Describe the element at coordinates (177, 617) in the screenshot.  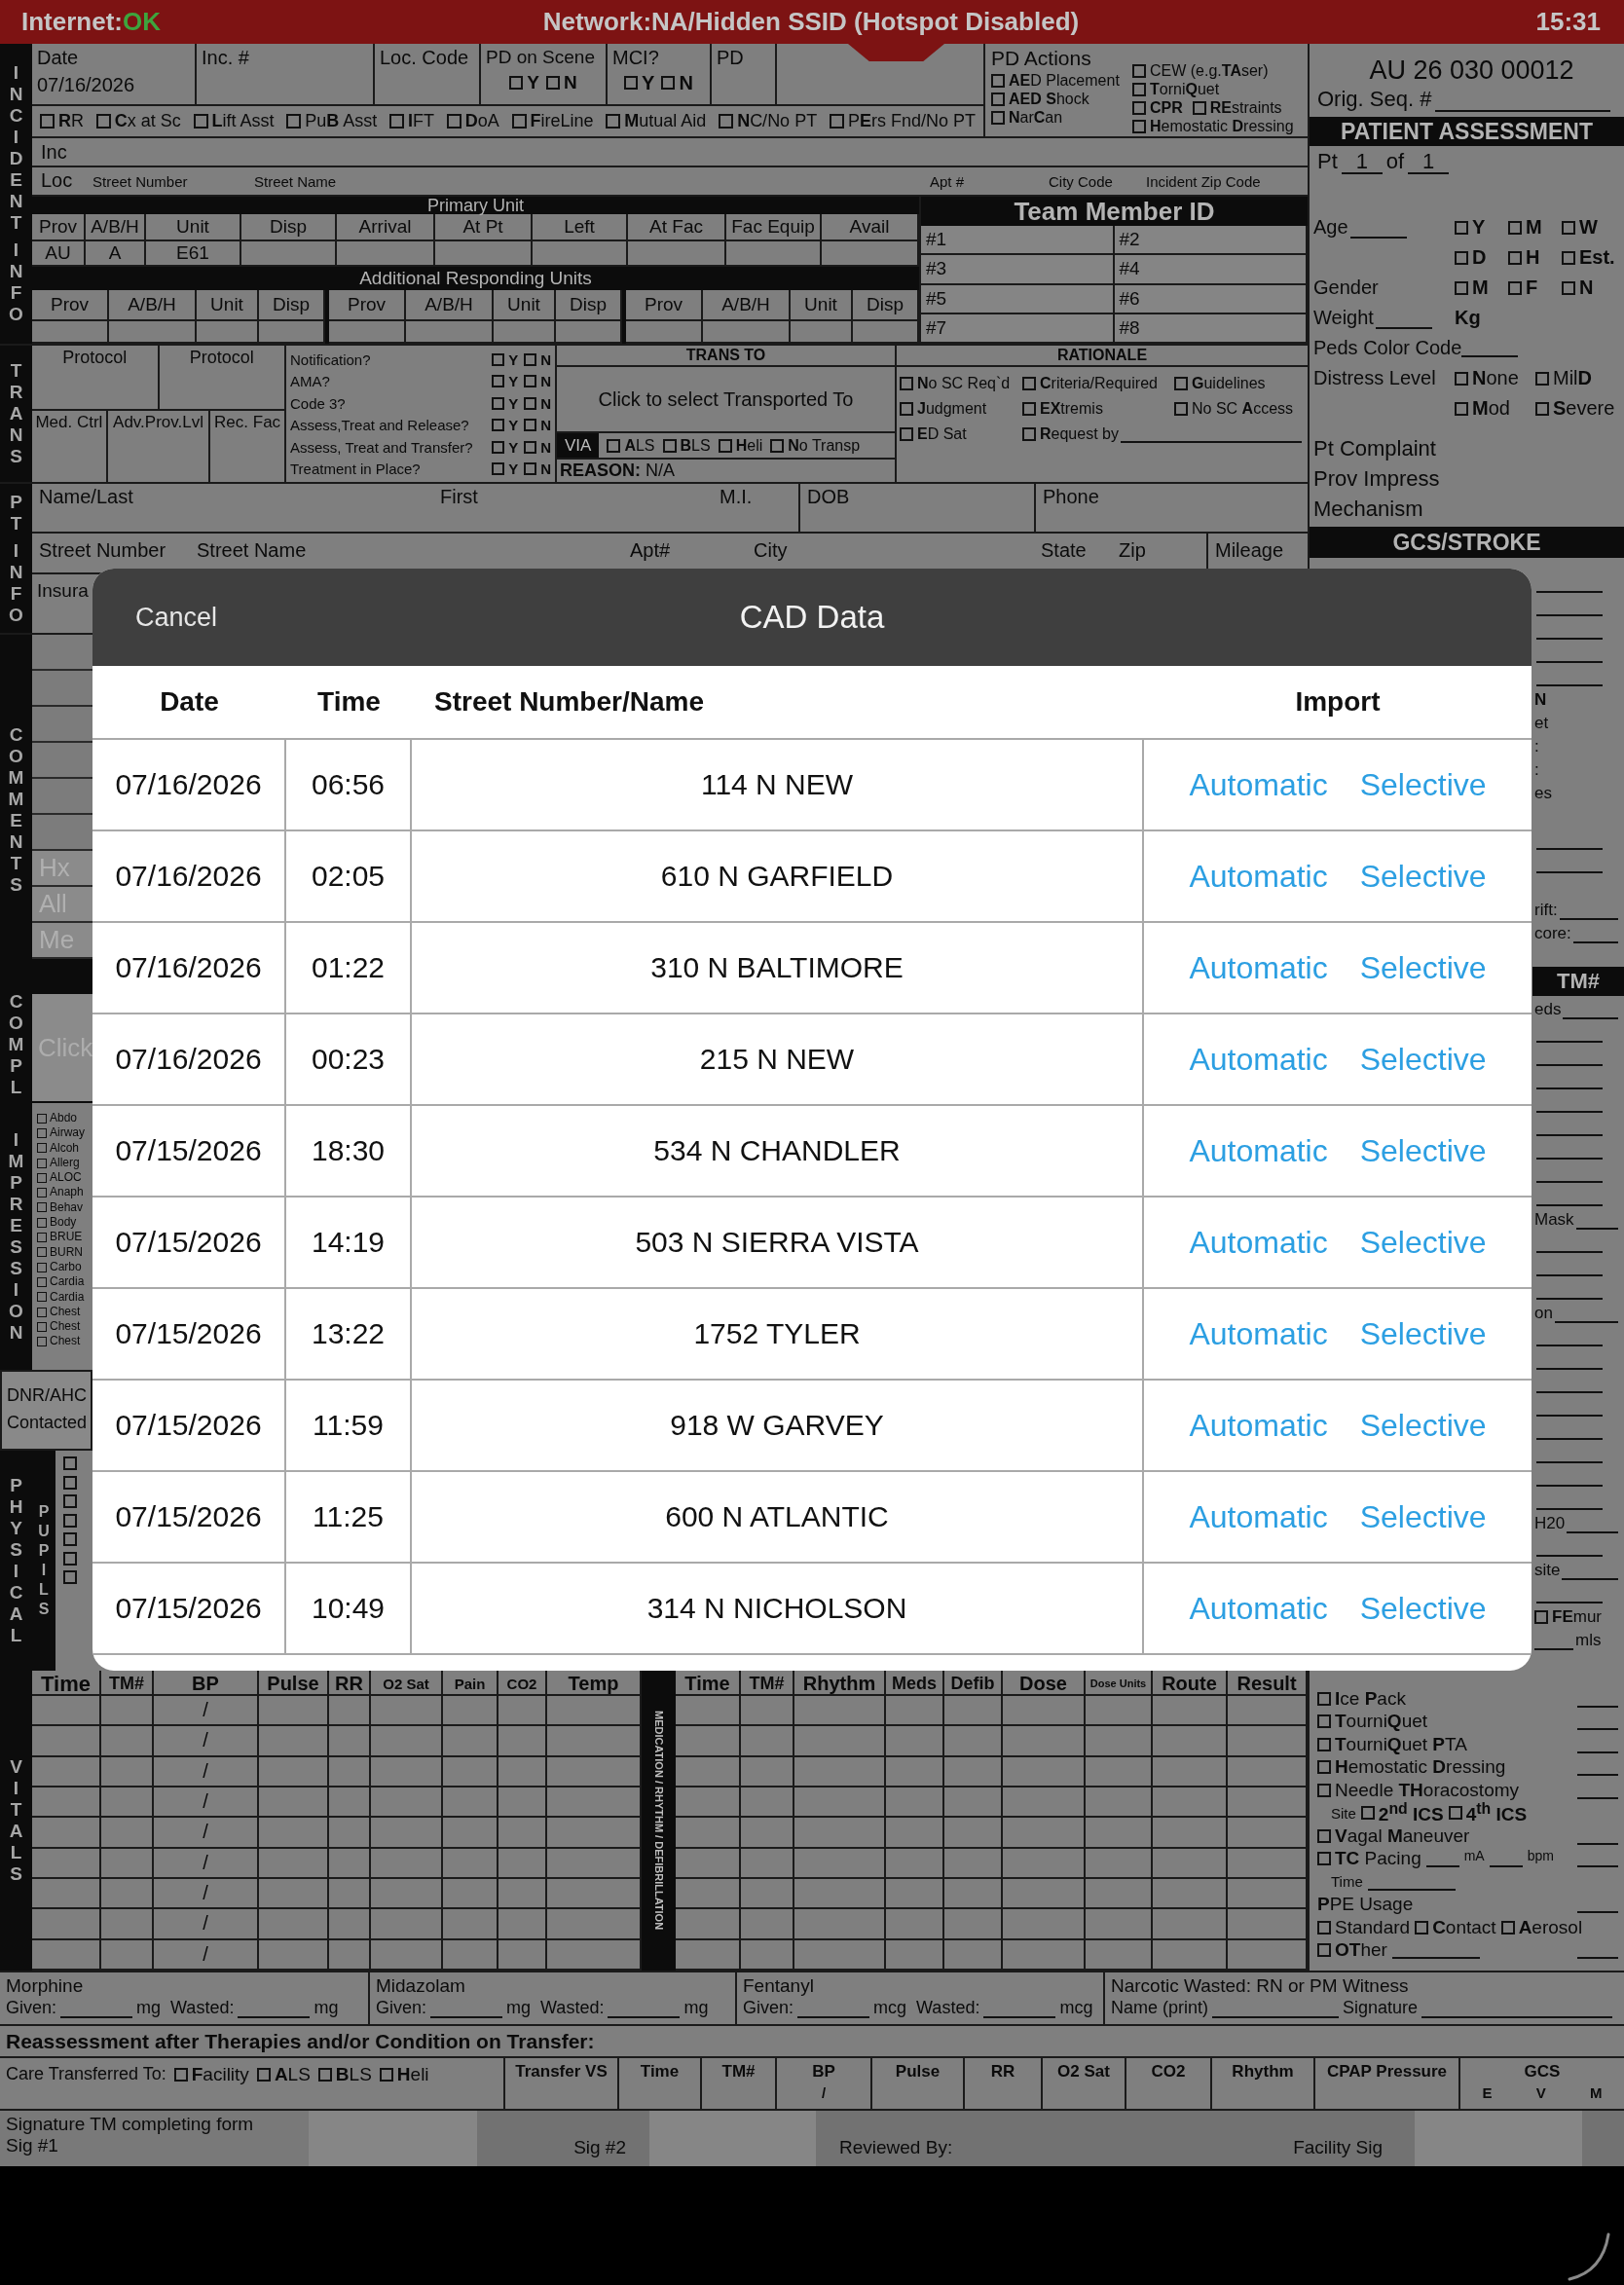
I see `cancel-button: Cancel` at that location.